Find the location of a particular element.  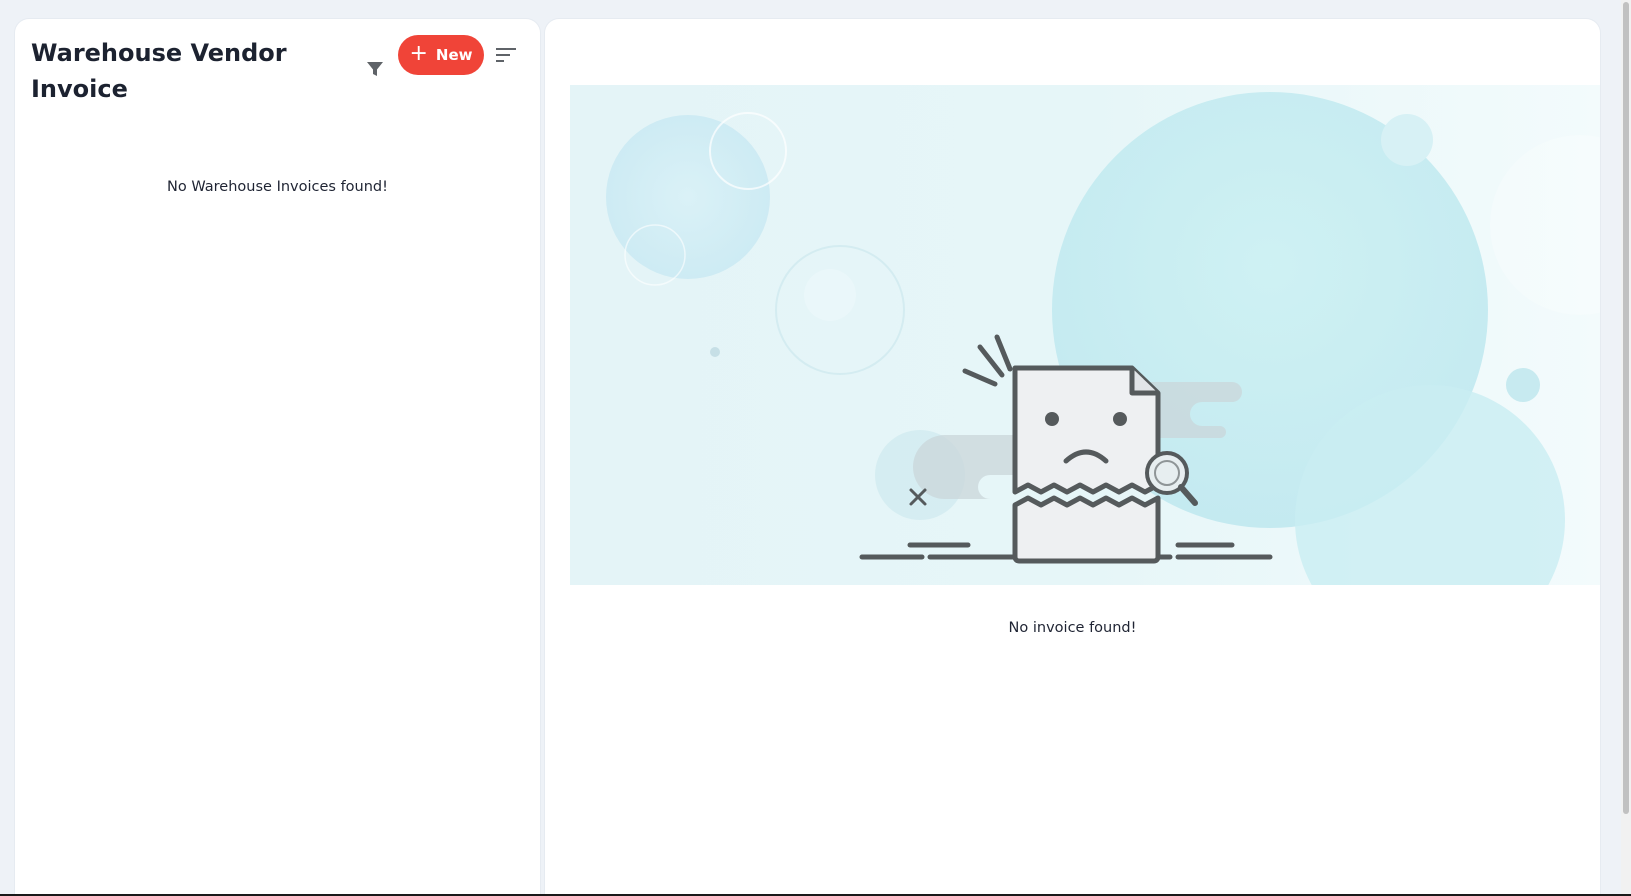

page-scrollbar is located at coordinates (1626, 448).